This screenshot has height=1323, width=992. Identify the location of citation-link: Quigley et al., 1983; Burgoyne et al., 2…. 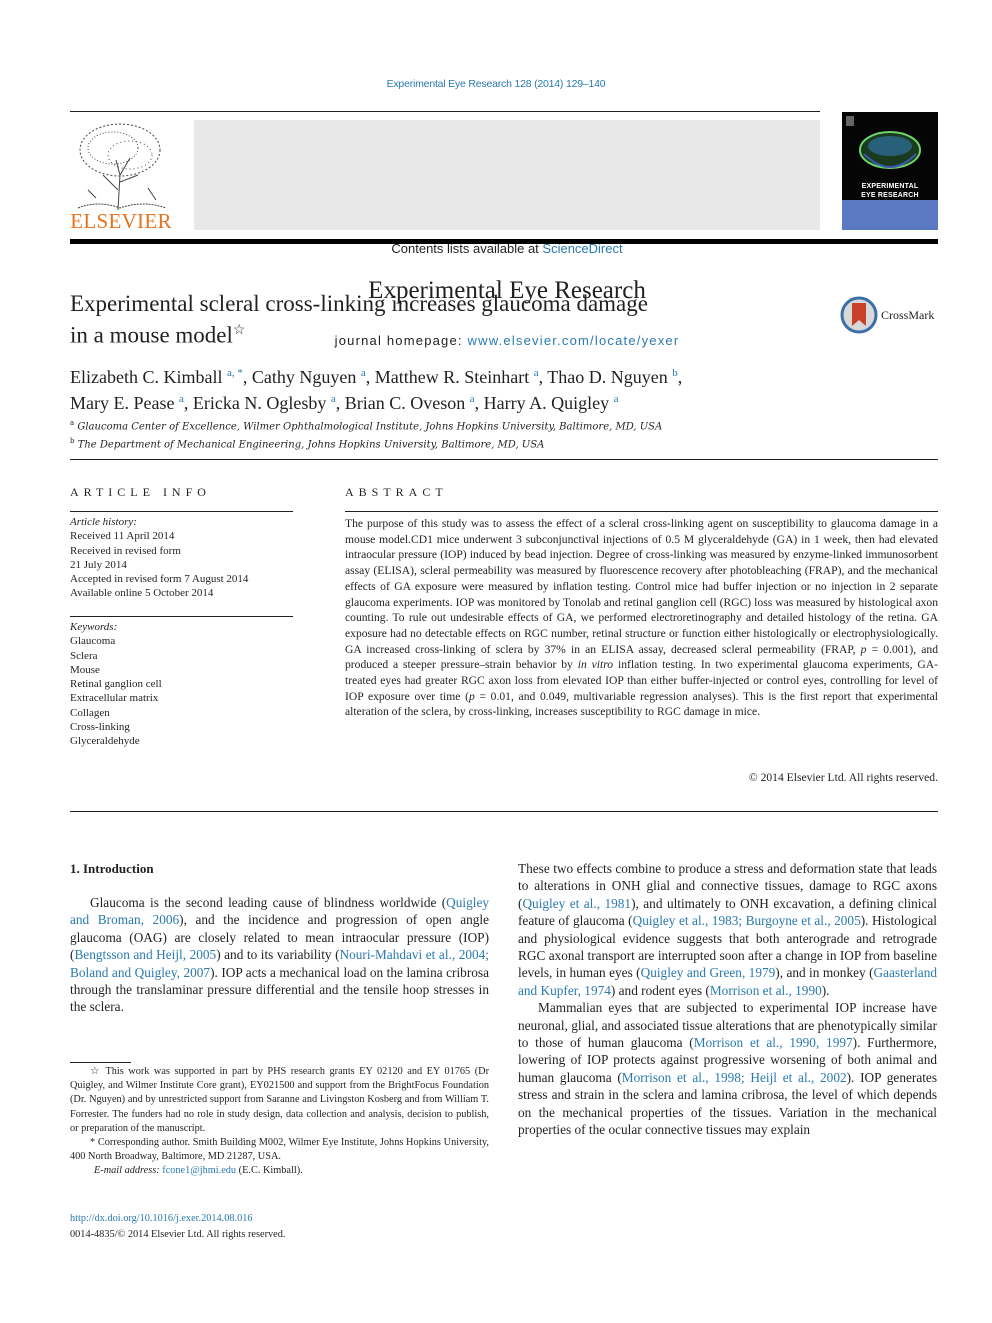
(747, 920).